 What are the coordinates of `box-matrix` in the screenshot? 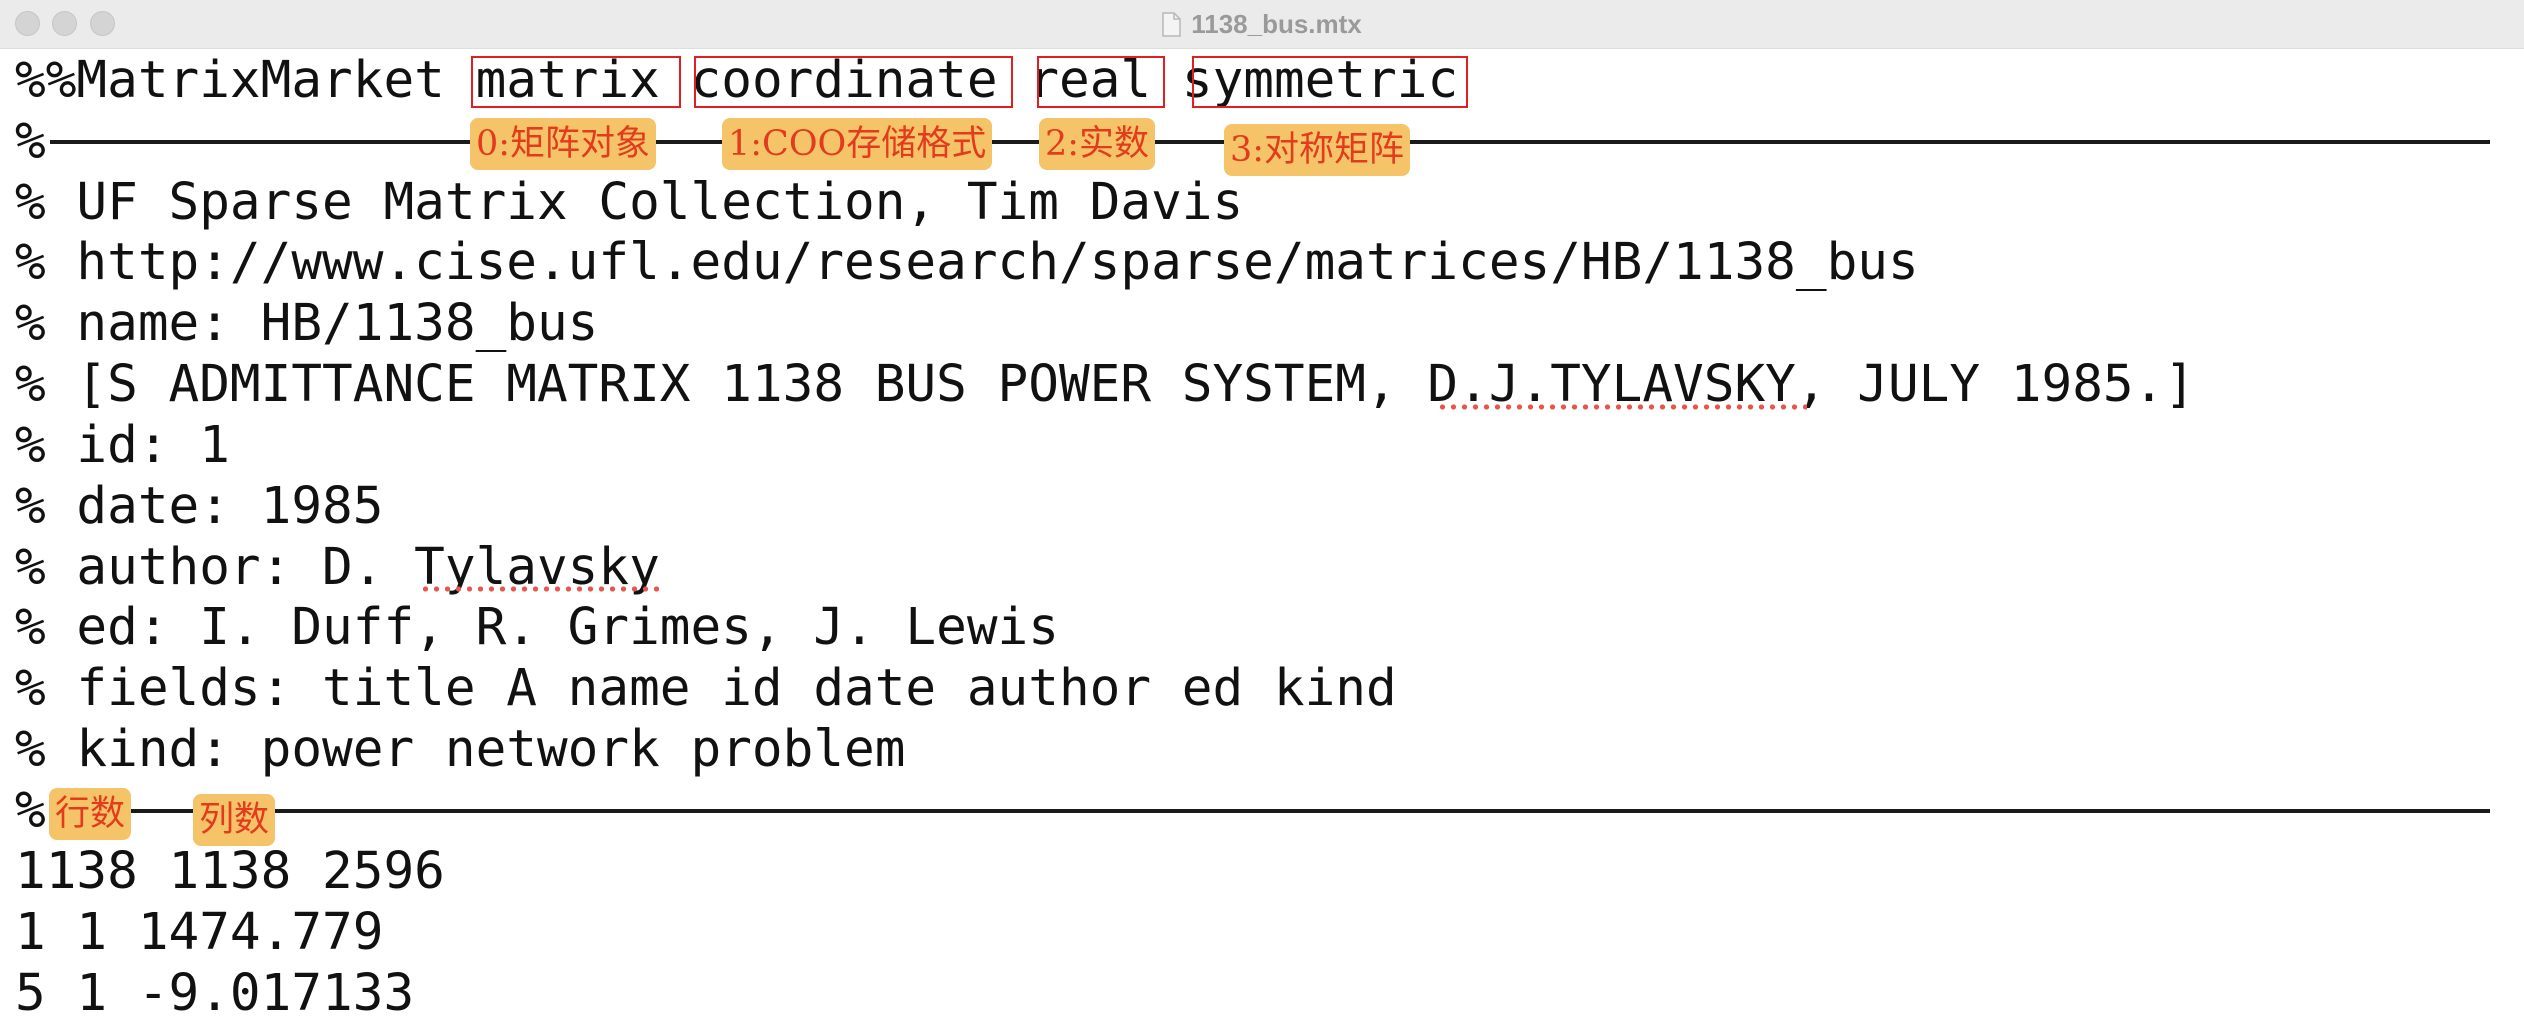 It's located at (576, 82).